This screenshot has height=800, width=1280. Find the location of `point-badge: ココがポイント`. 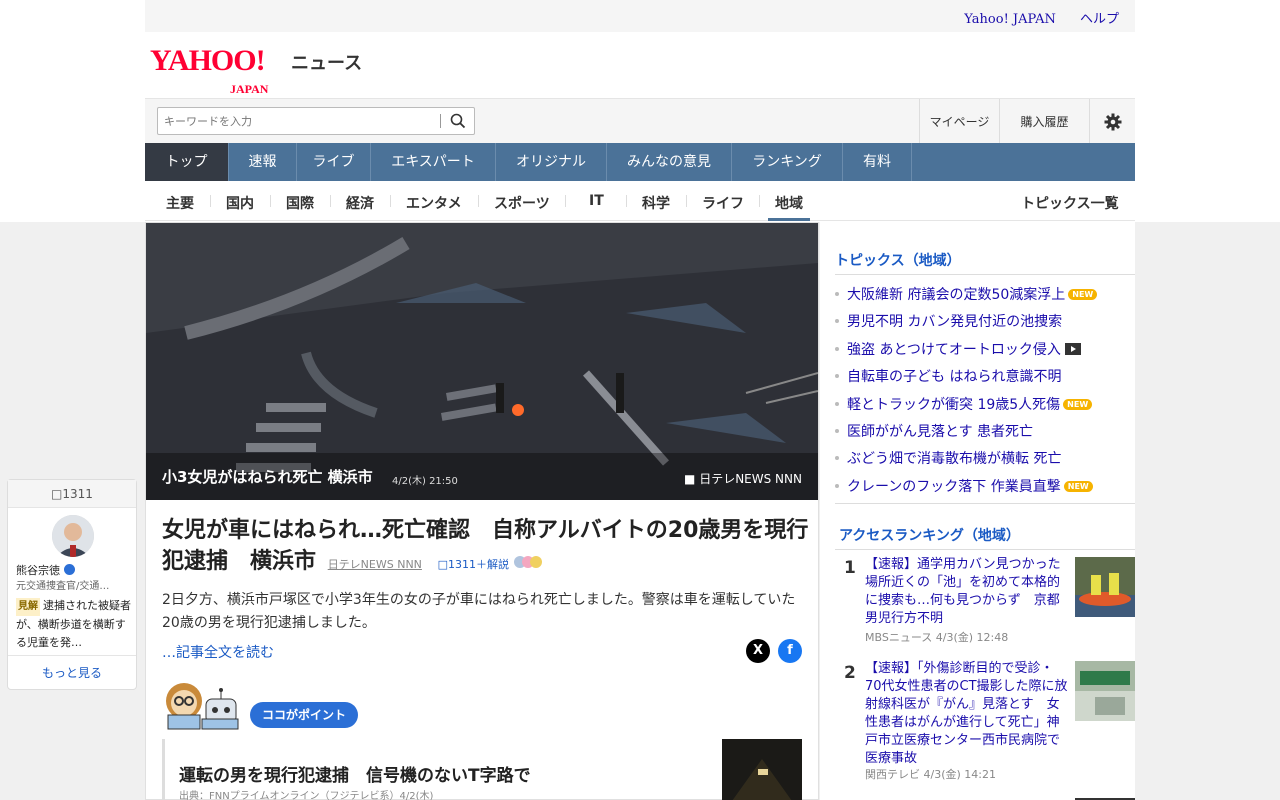

point-badge: ココがポイント is located at coordinates (304, 715).